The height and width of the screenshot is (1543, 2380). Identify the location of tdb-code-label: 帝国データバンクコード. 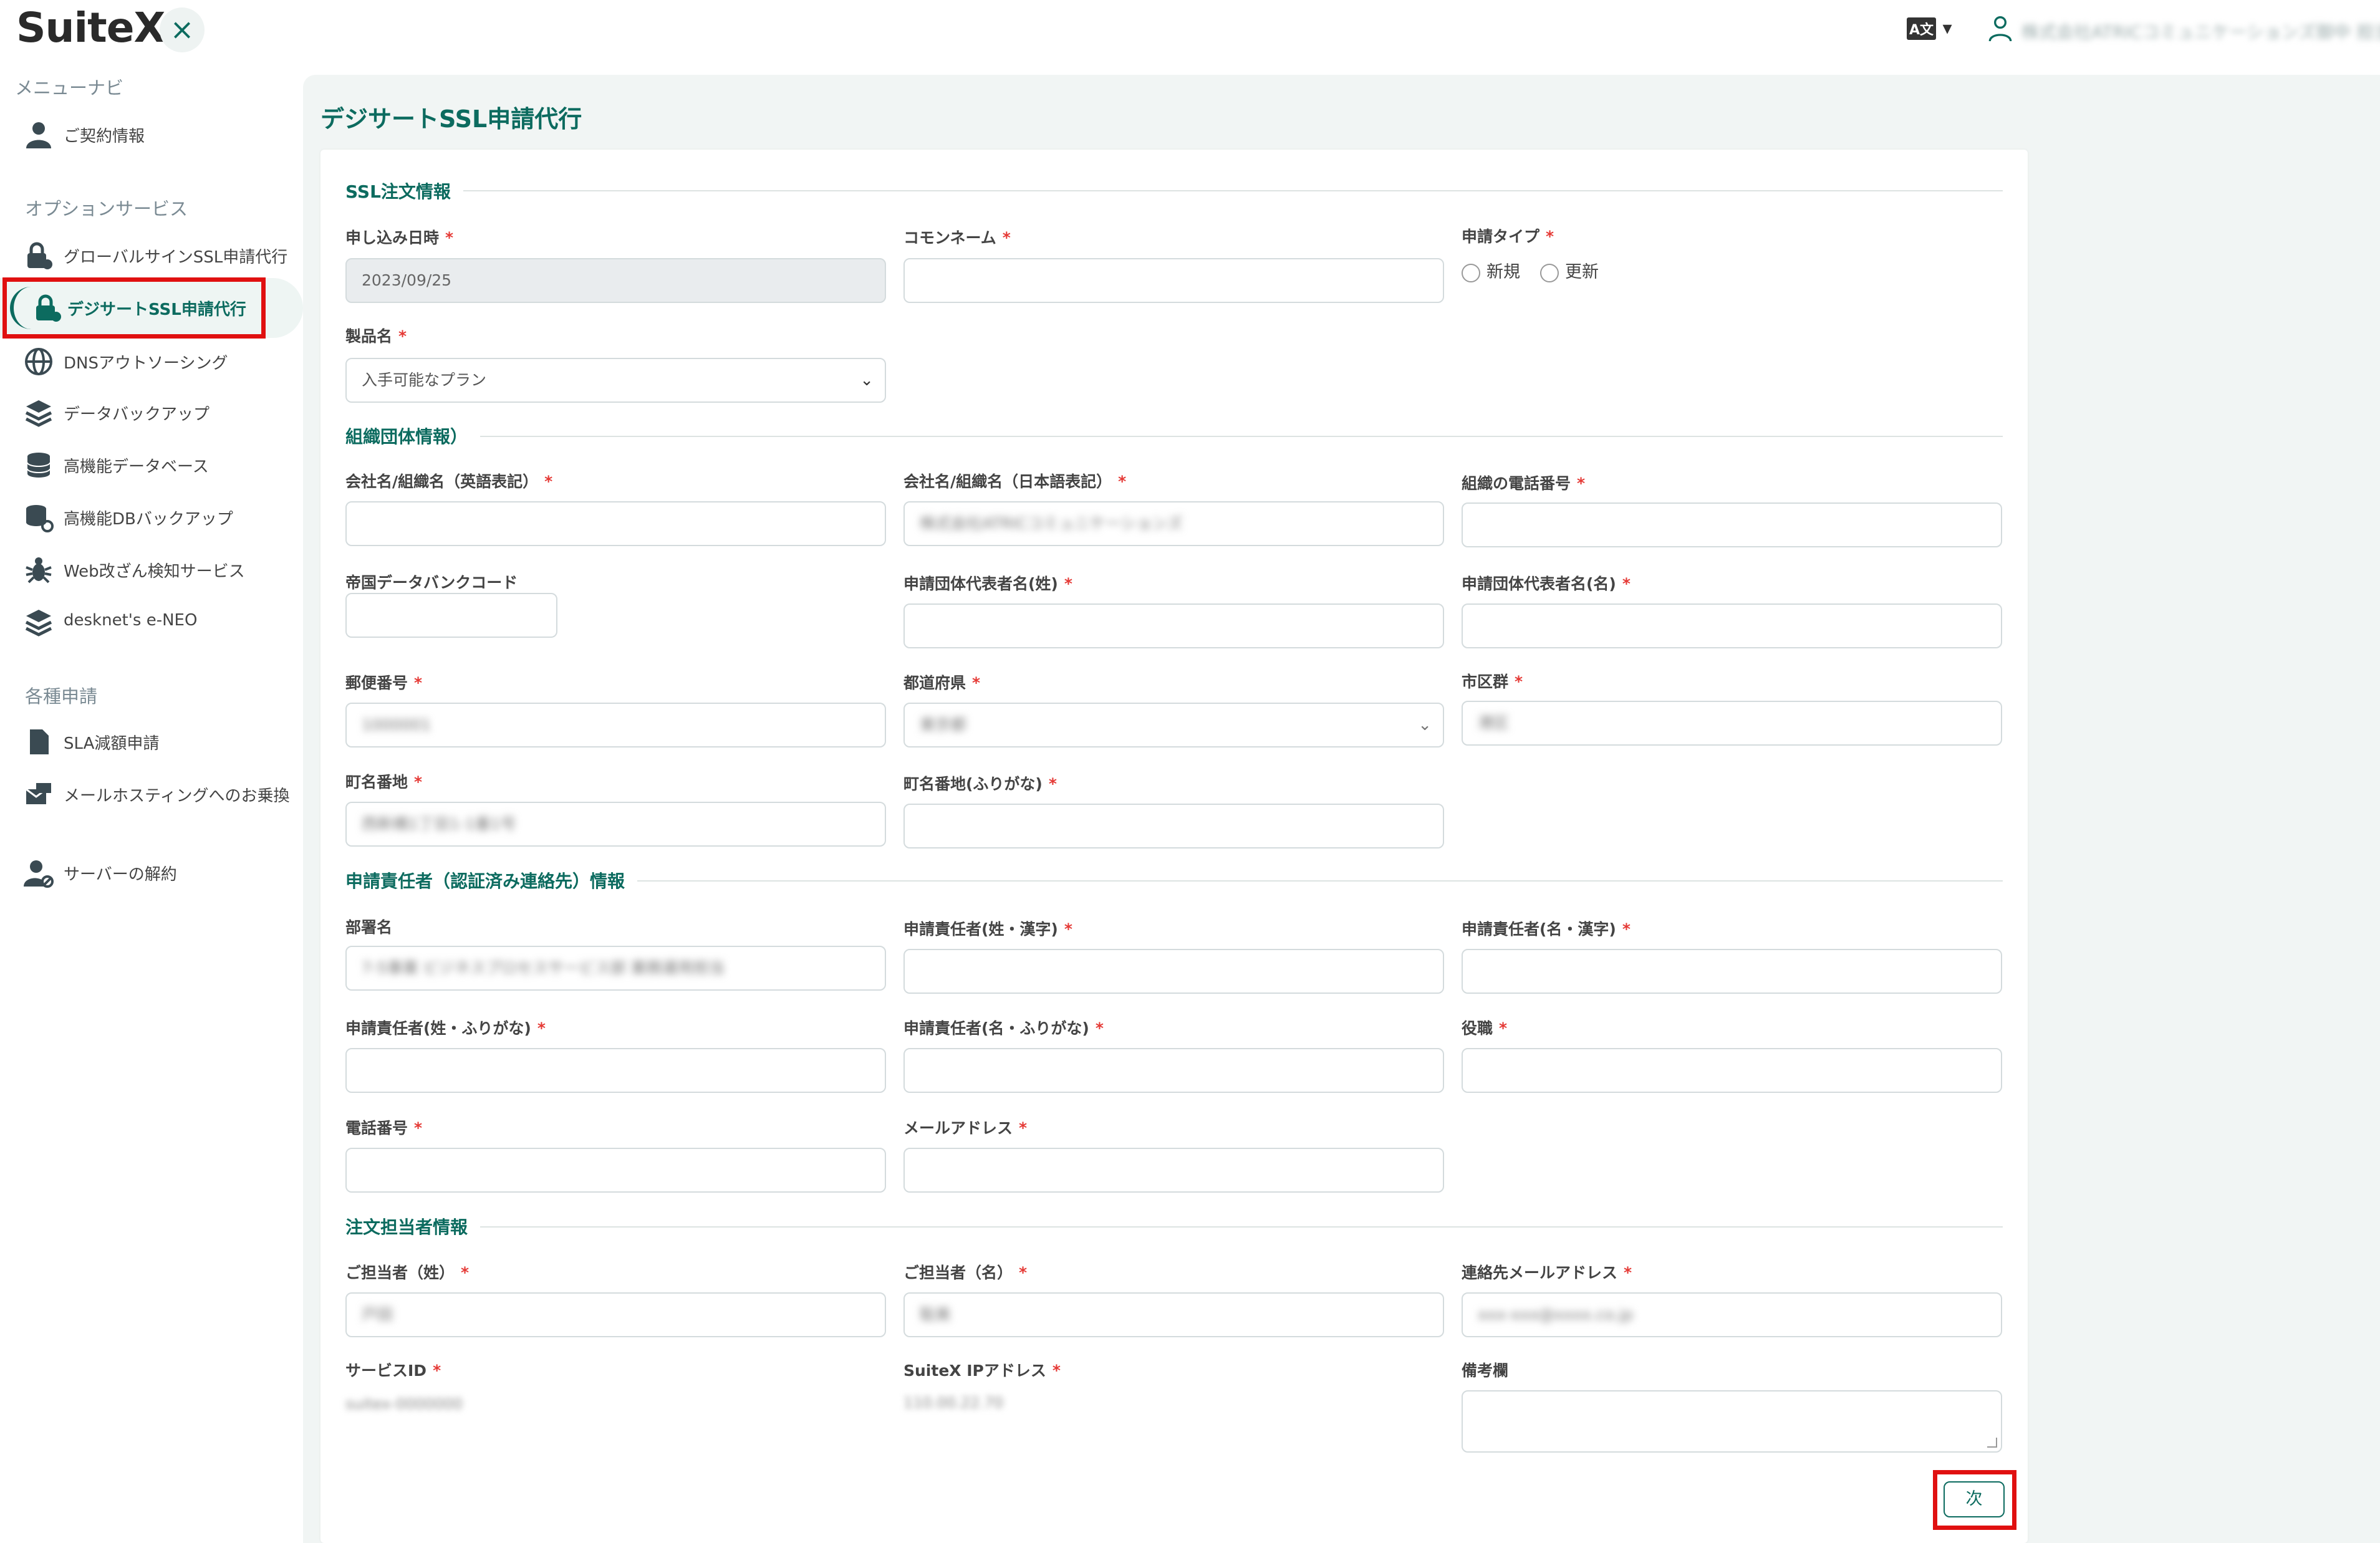
(431, 583).